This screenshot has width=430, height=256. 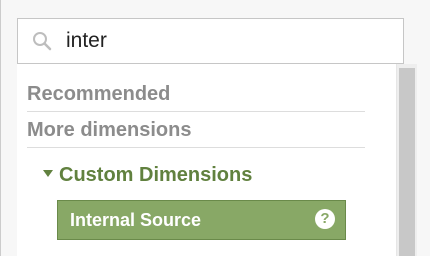 I want to click on search-input, so click(x=231, y=41).